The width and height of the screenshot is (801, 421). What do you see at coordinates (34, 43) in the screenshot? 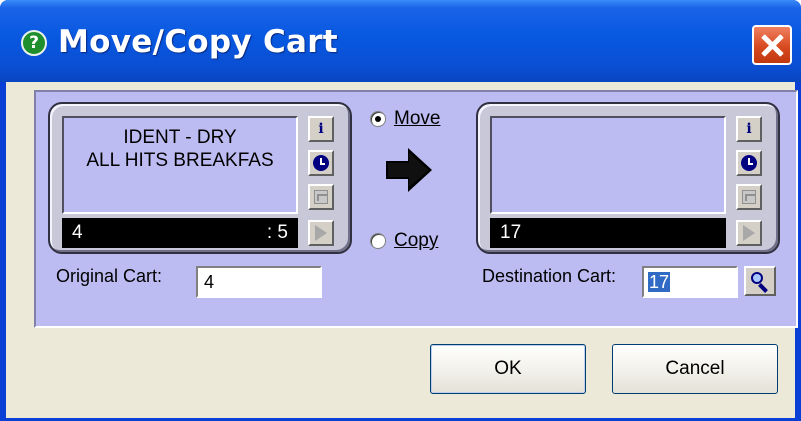
I see `help-icon: ?` at bounding box center [34, 43].